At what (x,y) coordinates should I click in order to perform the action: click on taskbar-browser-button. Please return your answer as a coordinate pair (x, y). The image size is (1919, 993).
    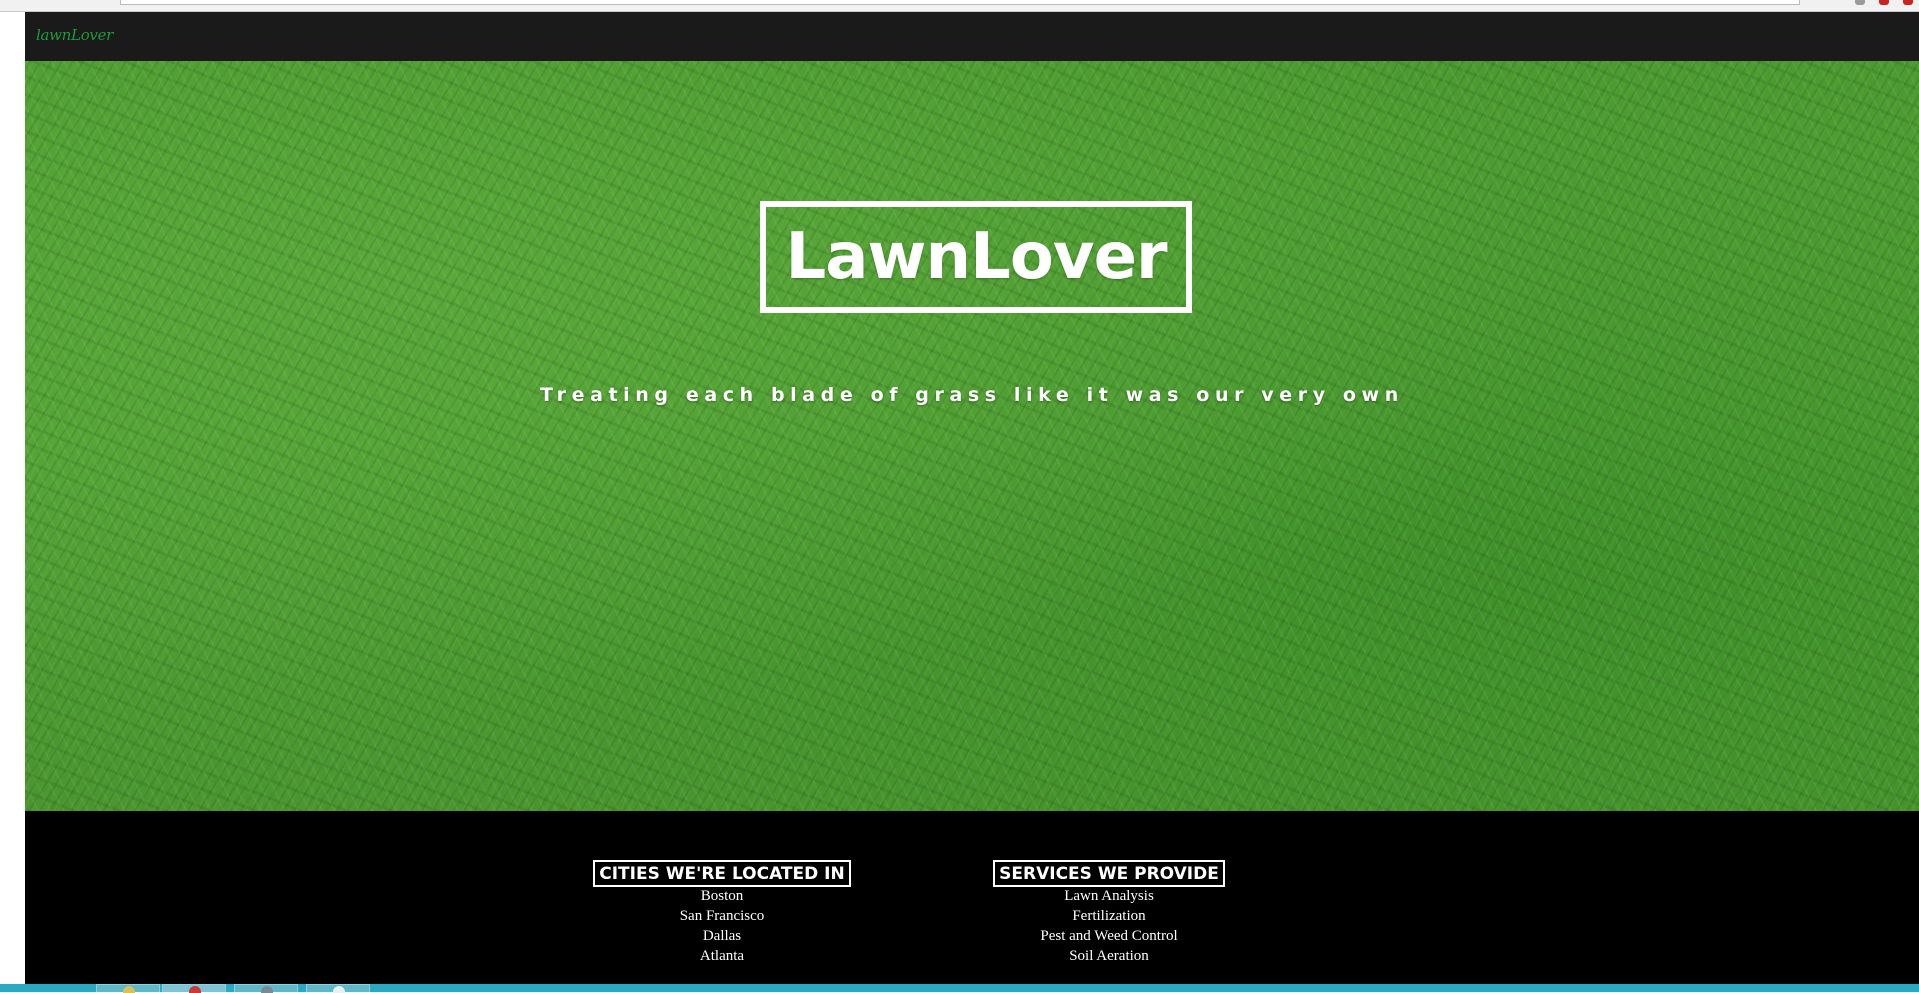
    Looking at the image, I should click on (194, 988).